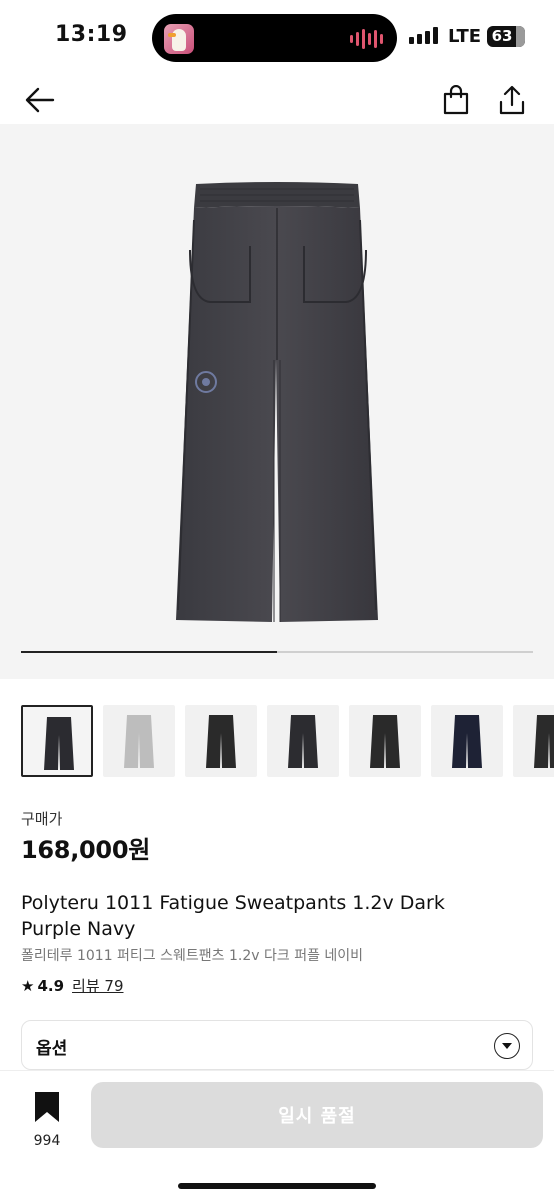 The width and height of the screenshot is (554, 1200). I want to click on bookmark-button: 994, so click(47, 1121).